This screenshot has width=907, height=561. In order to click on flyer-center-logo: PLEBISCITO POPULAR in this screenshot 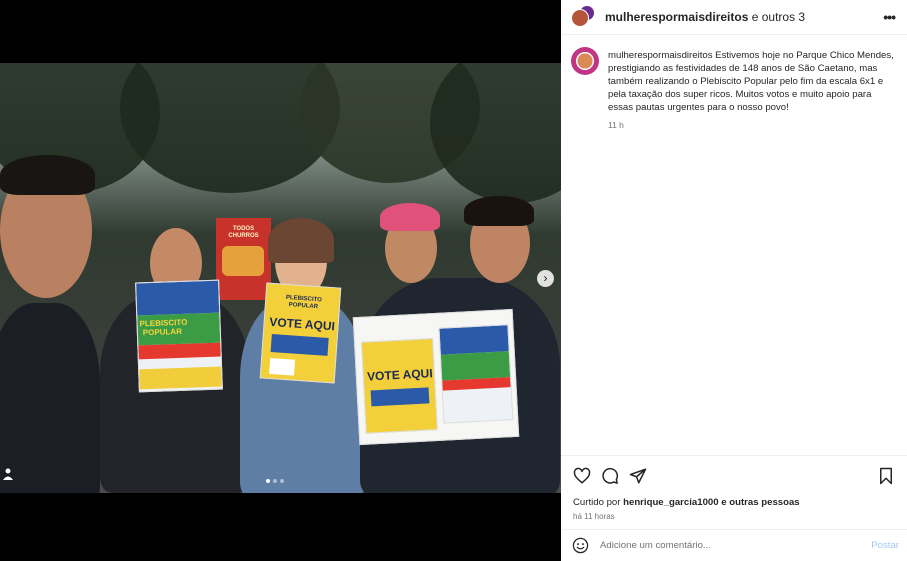, I will do `click(303, 302)`.